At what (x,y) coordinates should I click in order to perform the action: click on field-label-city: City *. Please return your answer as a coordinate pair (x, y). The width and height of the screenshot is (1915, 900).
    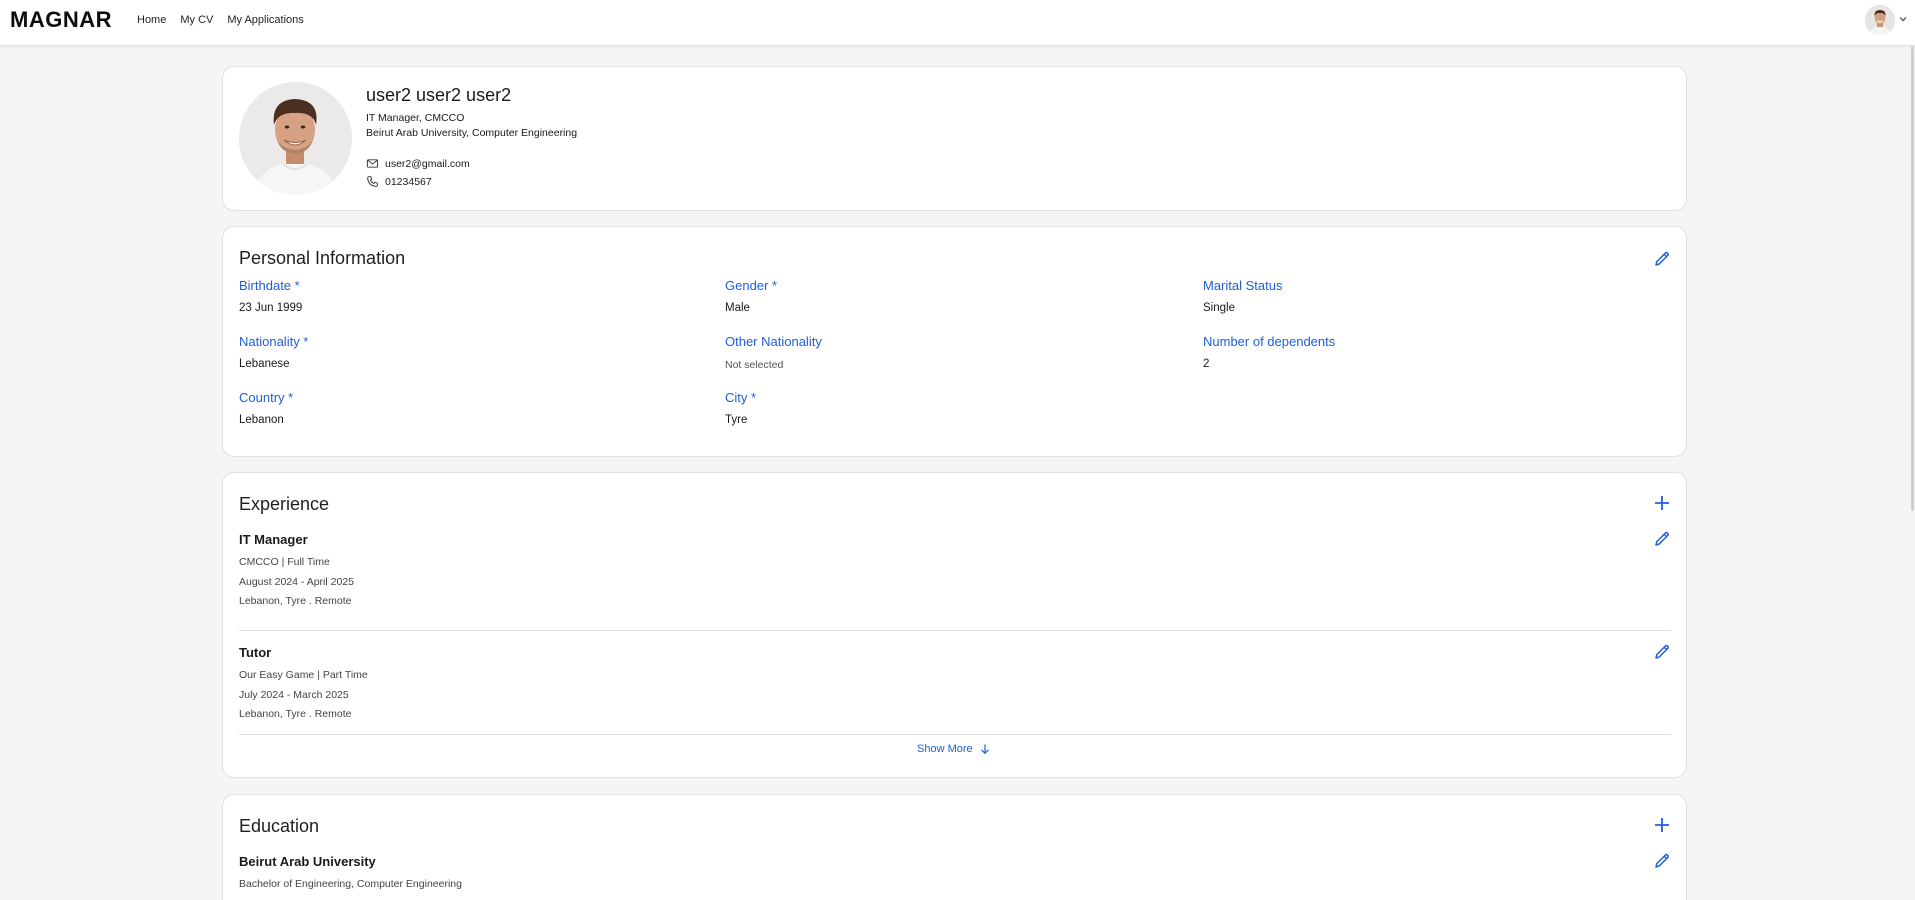
    Looking at the image, I should click on (741, 397).